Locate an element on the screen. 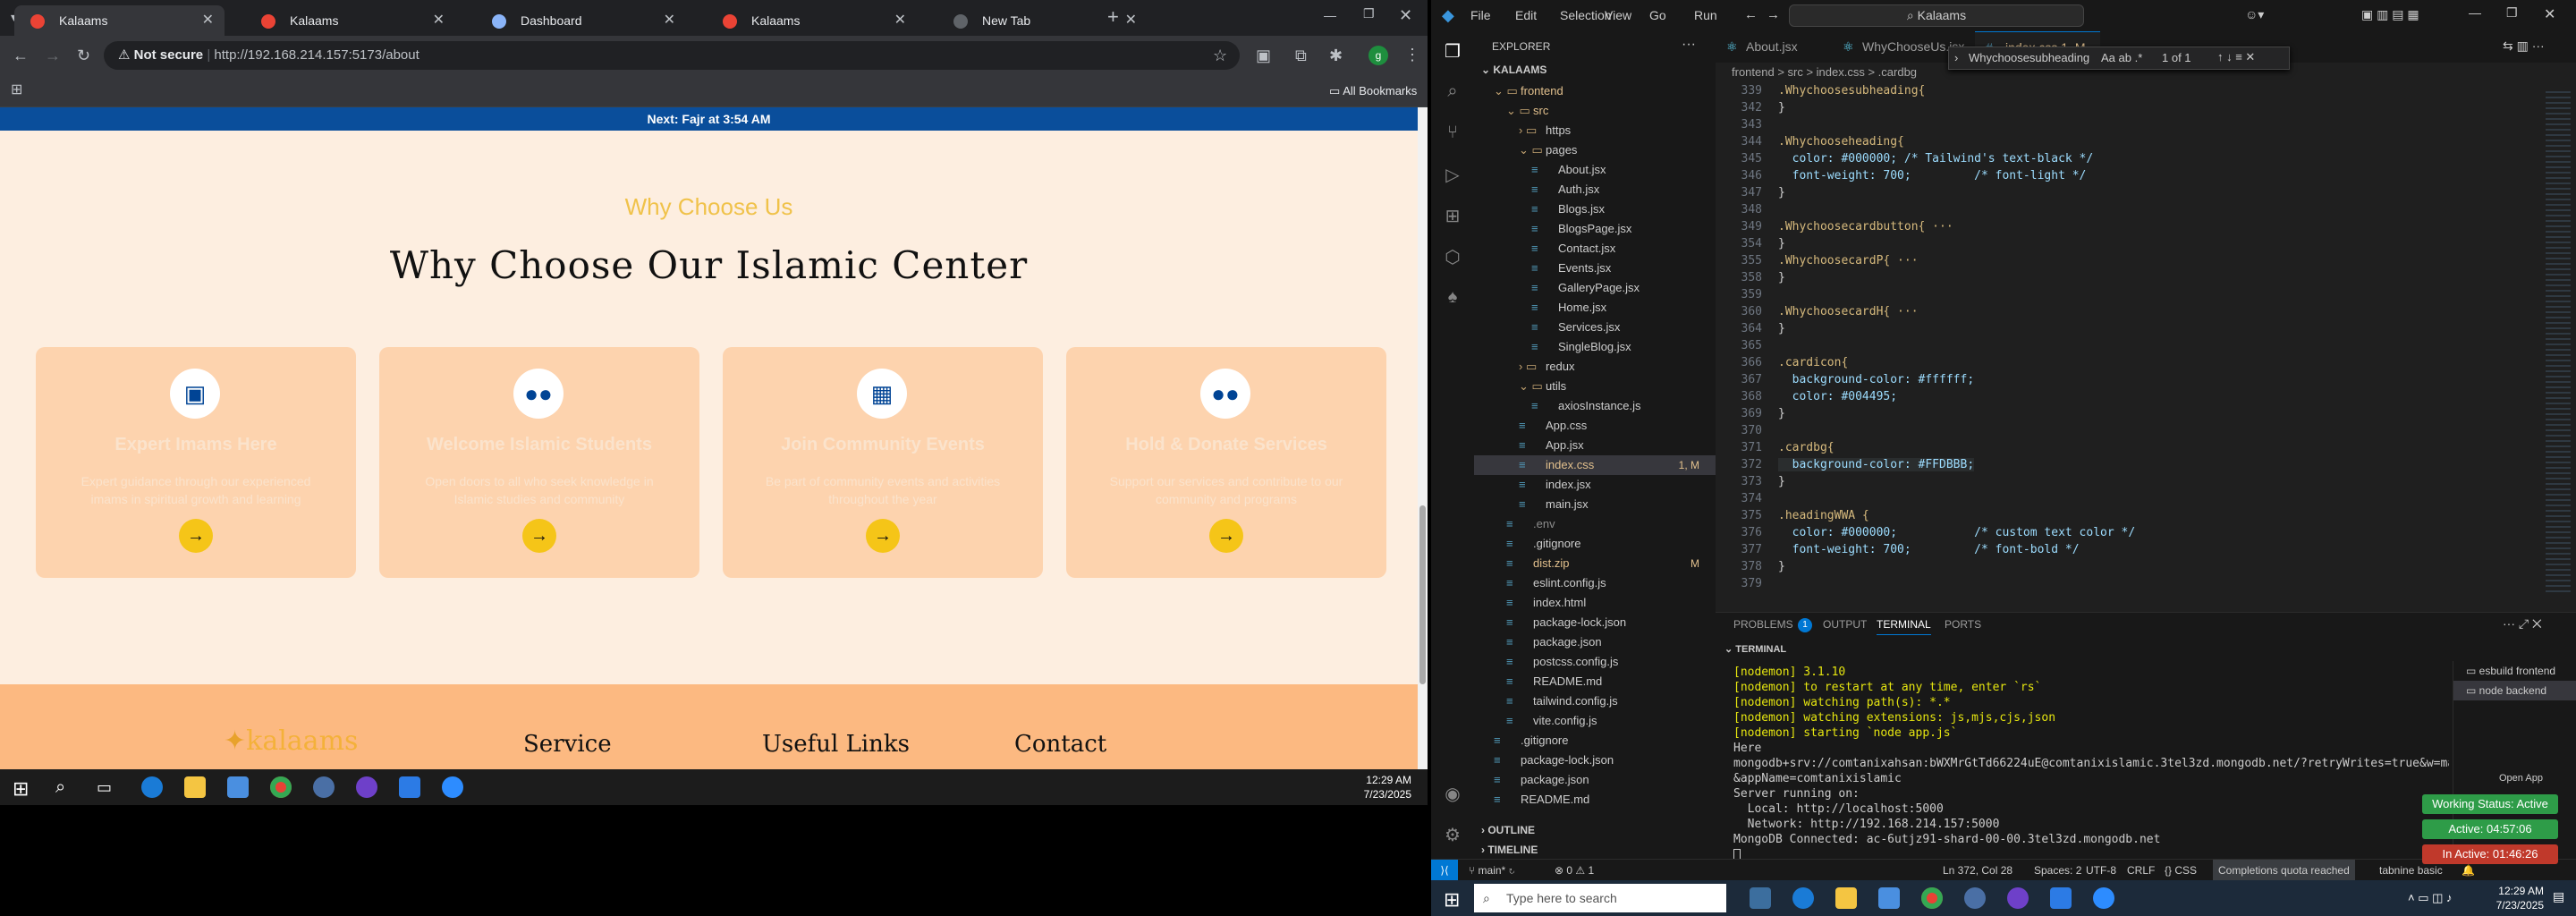  run-debug-icon: ▷ is located at coordinates (1452, 174).